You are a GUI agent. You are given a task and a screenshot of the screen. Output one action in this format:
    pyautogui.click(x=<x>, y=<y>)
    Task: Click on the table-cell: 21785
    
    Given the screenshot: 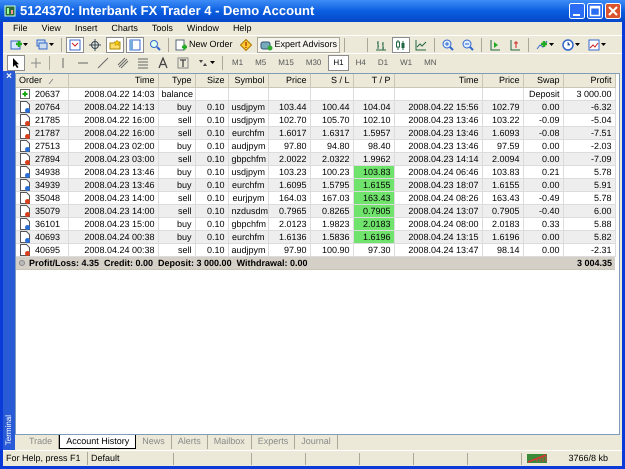 What is the action you would take?
    pyautogui.click(x=47, y=120)
    